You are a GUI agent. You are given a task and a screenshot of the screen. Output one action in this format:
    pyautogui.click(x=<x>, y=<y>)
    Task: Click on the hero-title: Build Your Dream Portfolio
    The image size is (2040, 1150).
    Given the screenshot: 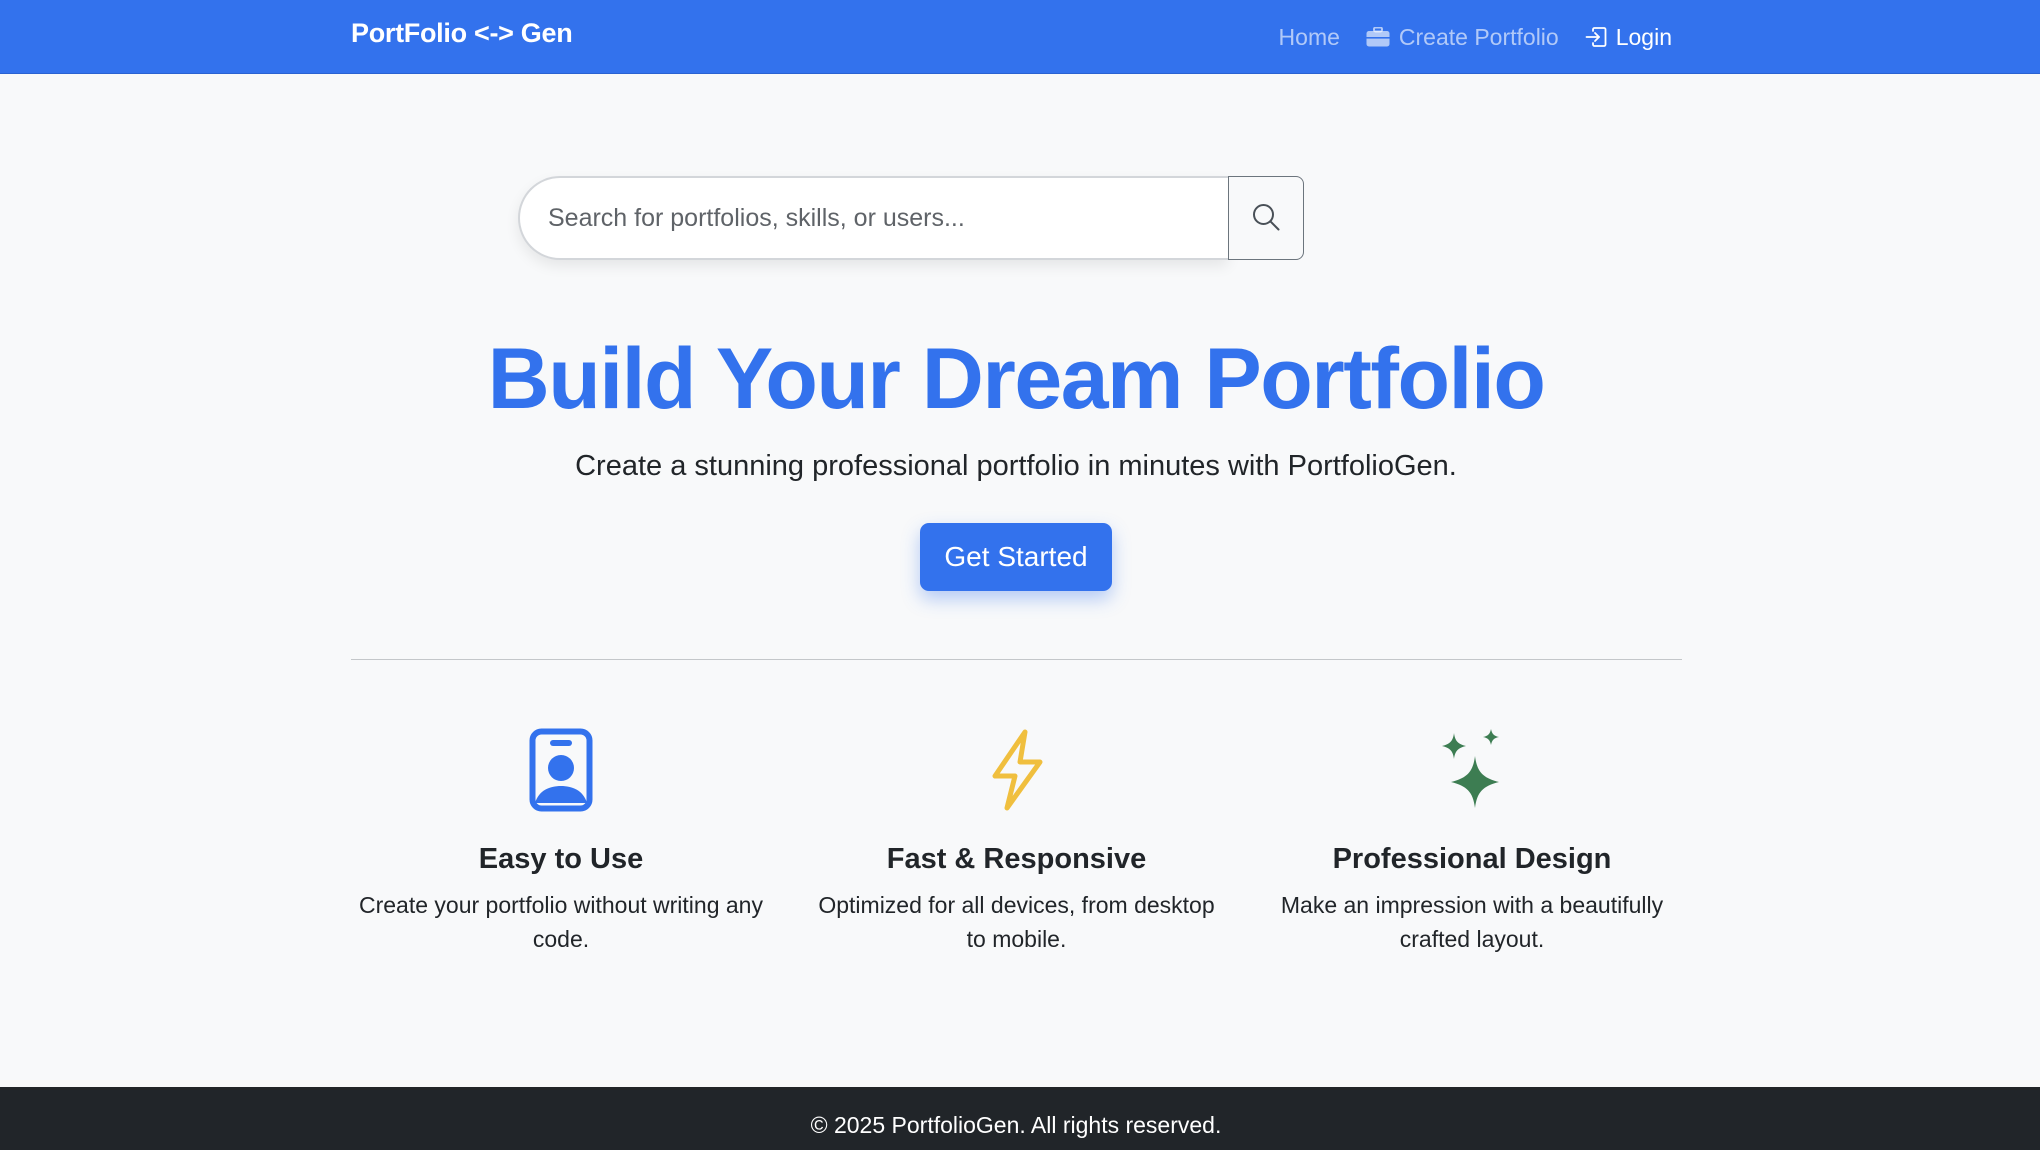 What is the action you would take?
    pyautogui.click(x=1016, y=379)
    